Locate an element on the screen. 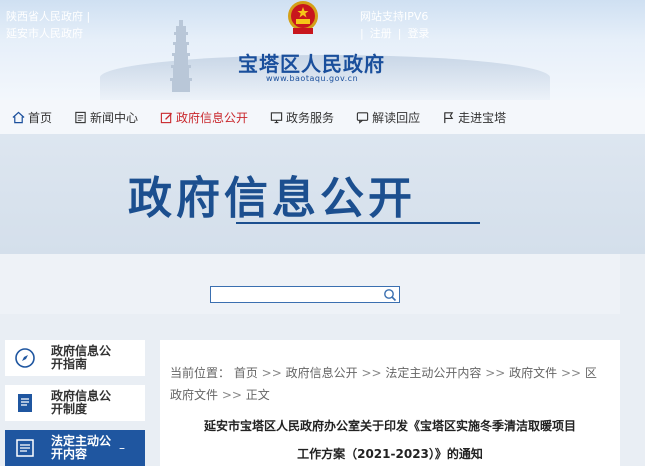 This screenshot has width=645, height=466. shaanxi-gov-link: 陕西省人民政府 | is located at coordinates (48, 16).